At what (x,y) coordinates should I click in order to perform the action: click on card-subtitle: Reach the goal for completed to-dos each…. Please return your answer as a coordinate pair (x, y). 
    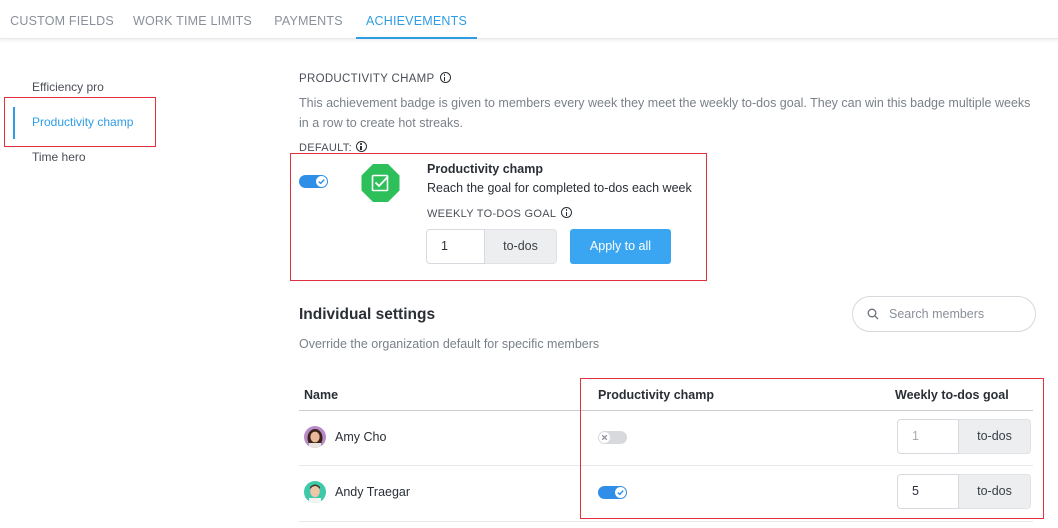
    Looking at the image, I should click on (559, 188).